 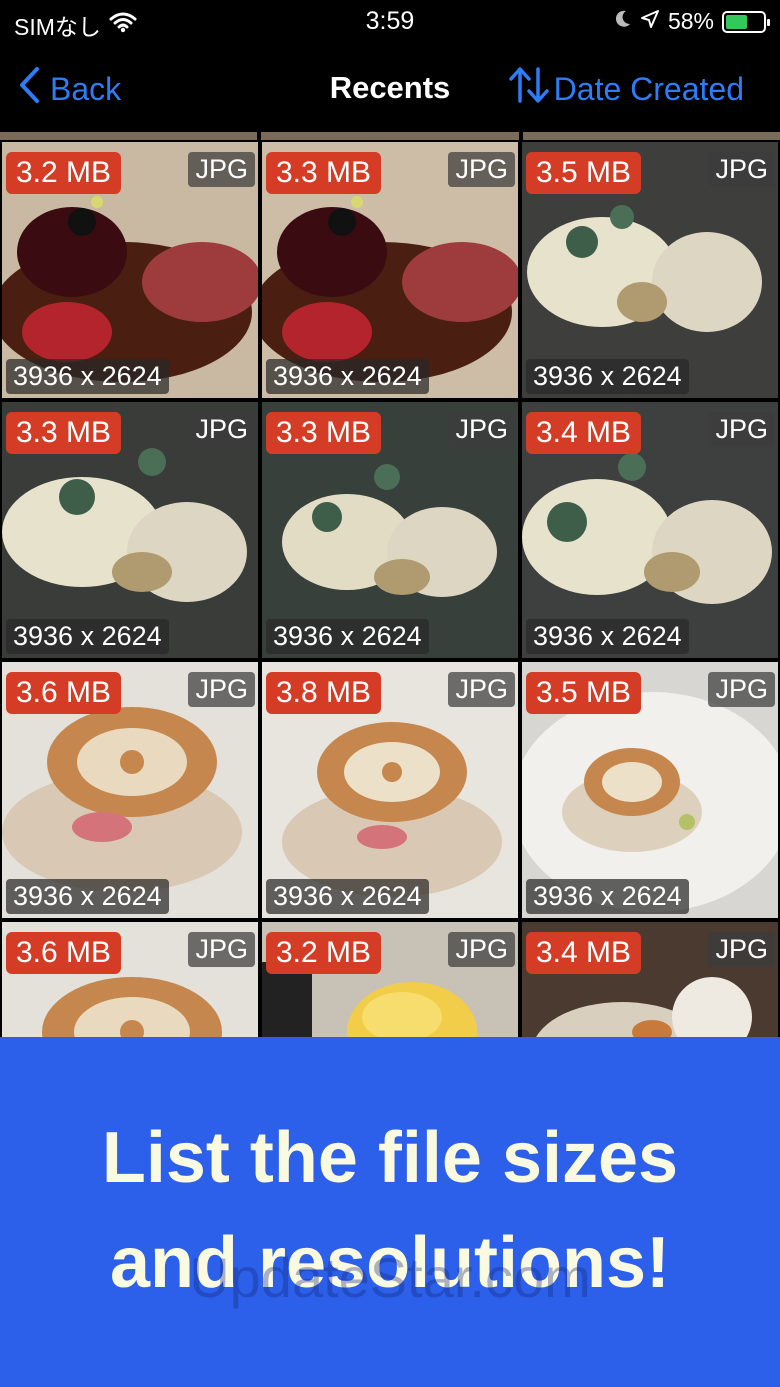 I want to click on photo-tile: 3.2 MB JPG, so click(x=390, y=979).